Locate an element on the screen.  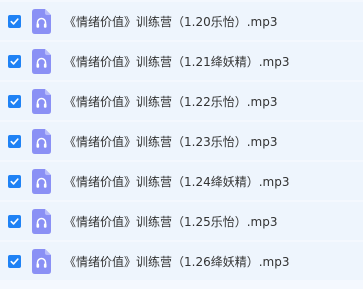
file-name: 《情绪价值》训练营（1.21绛妖精）.mp3 is located at coordinates (176, 61).